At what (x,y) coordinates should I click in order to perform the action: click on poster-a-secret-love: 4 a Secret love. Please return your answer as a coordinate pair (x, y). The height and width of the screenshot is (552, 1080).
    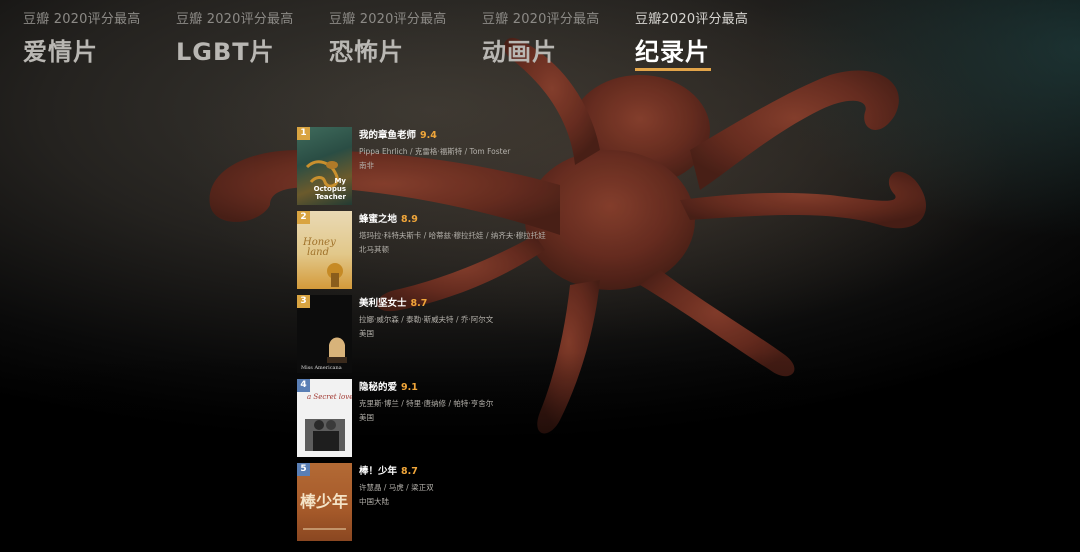
    Looking at the image, I should click on (324, 418).